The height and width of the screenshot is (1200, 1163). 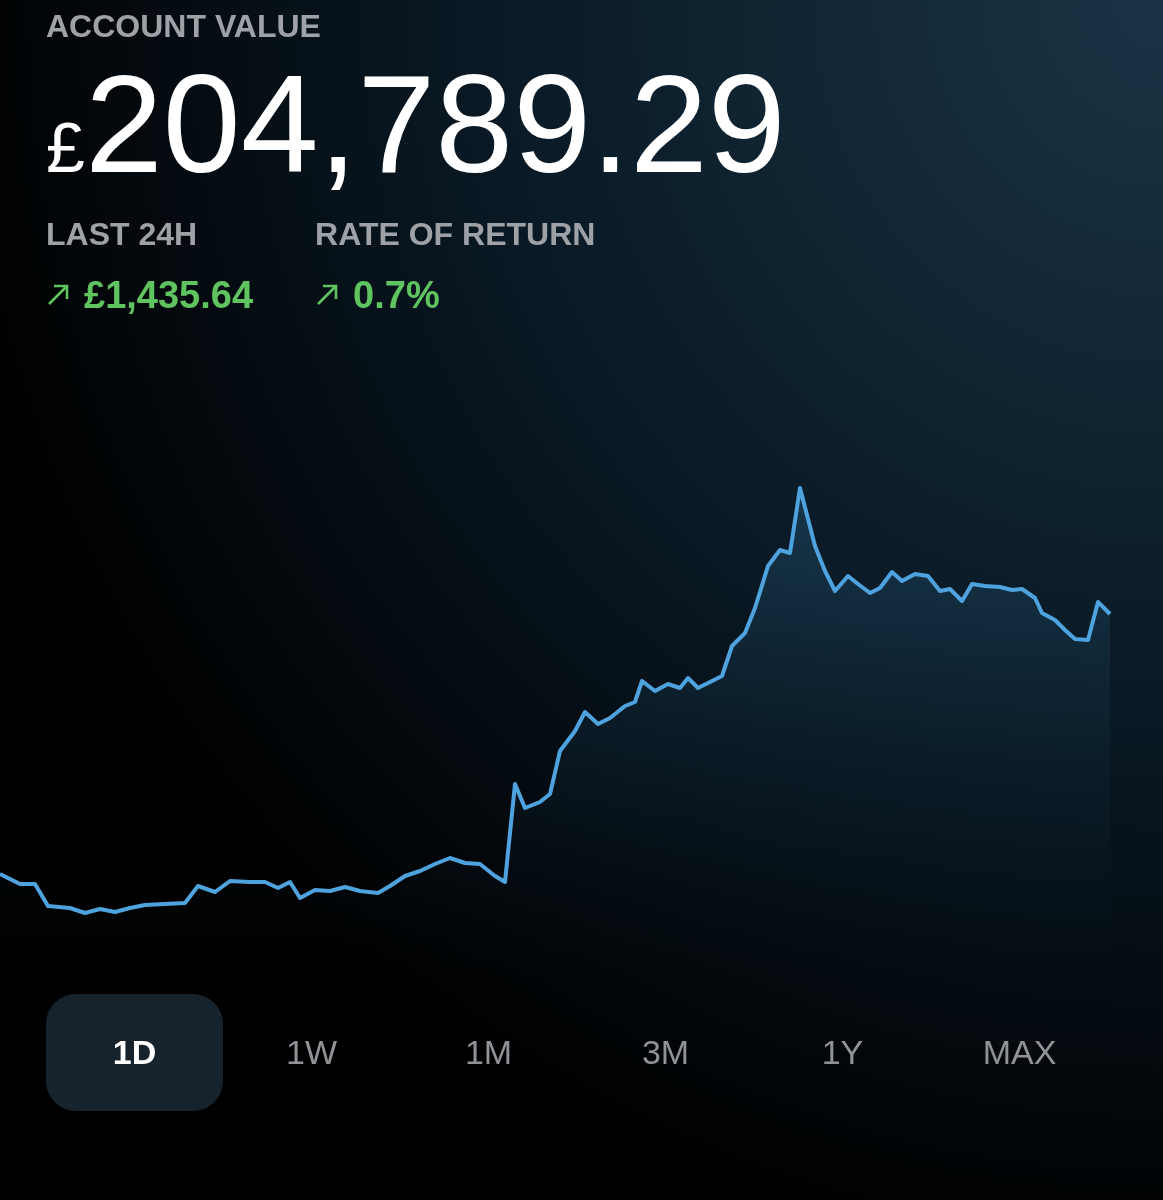 What do you see at coordinates (134, 1052) in the screenshot?
I see `range-tab: 1D` at bounding box center [134, 1052].